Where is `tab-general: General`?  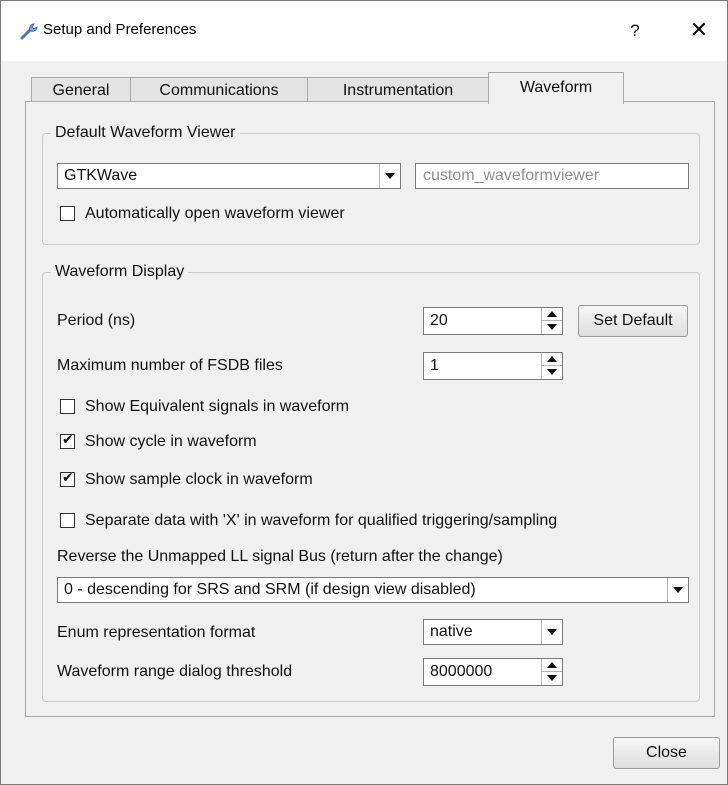 tab-general: General is located at coordinates (81, 90).